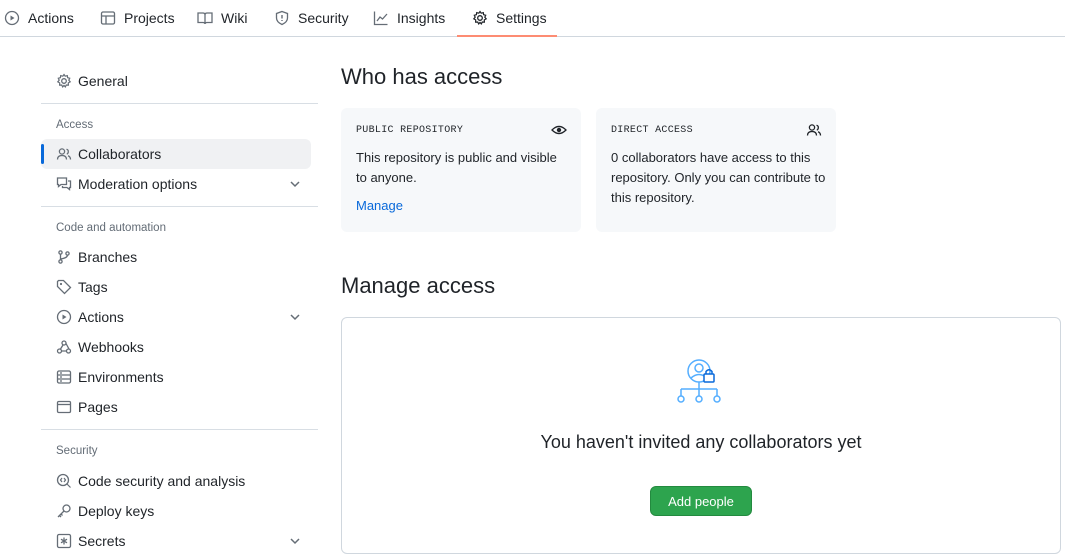 This screenshot has height=560, width=1065. Describe the element at coordinates (111, 347) in the screenshot. I see `sidebar-item-label: Webhooks` at that location.